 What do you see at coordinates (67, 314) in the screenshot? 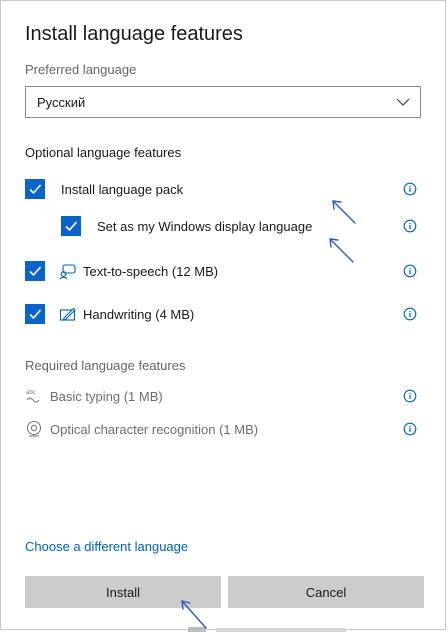
I see `handwriting-icon` at bounding box center [67, 314].